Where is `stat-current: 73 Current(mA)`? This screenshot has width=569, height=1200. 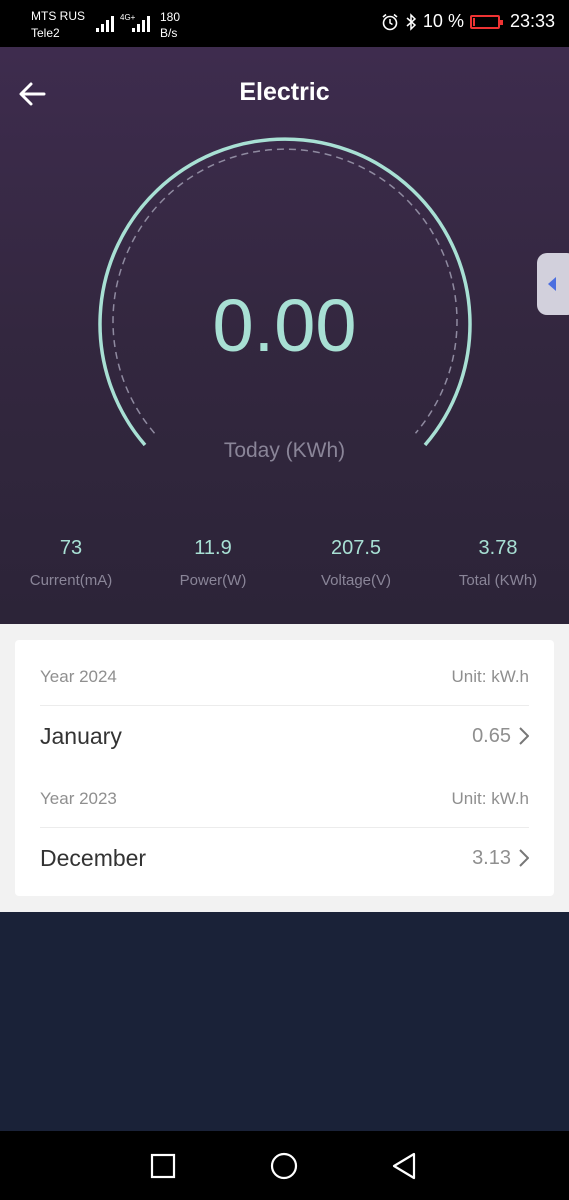
stat-current: 73 Current(mA) is located at coordinates (71, 563).